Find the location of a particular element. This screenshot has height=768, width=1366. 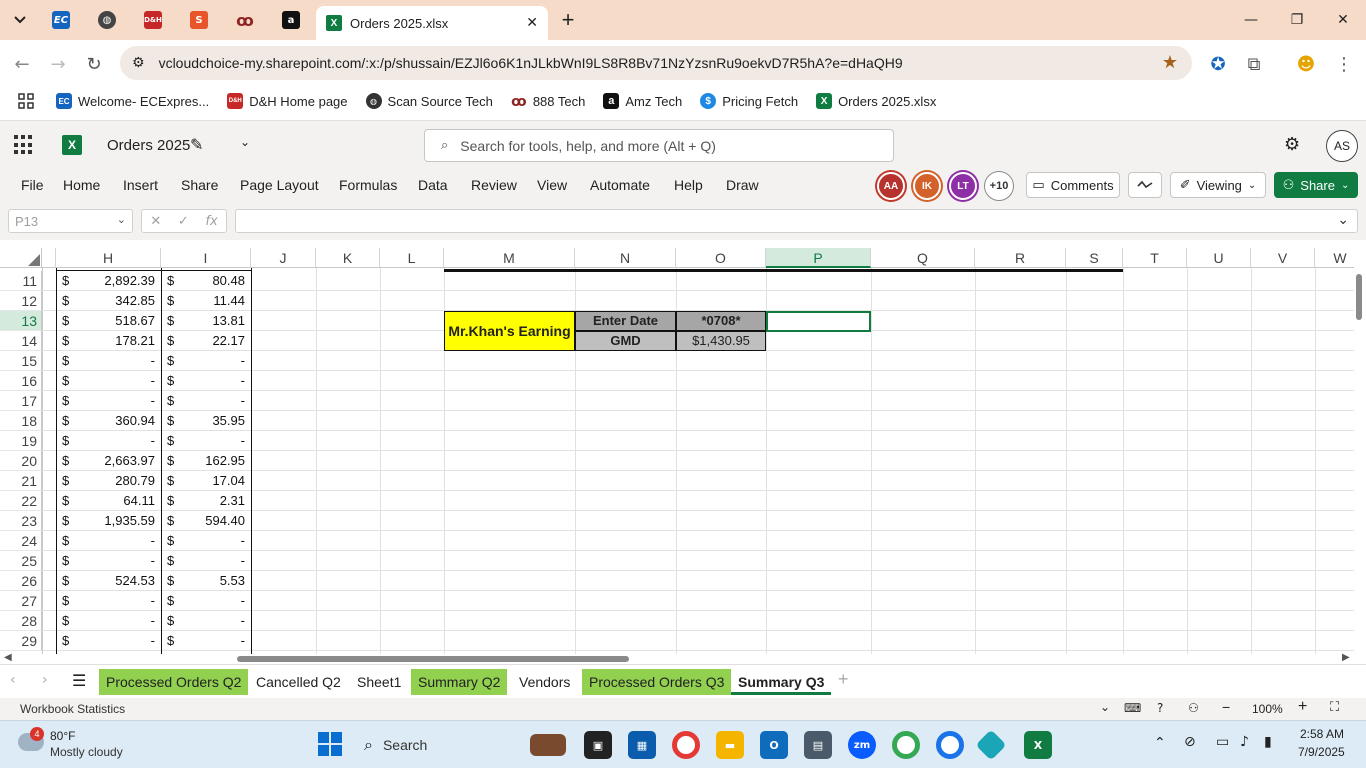

horizontal-scrollbar: ◀ ▶ is located at coordinates (683, 658).